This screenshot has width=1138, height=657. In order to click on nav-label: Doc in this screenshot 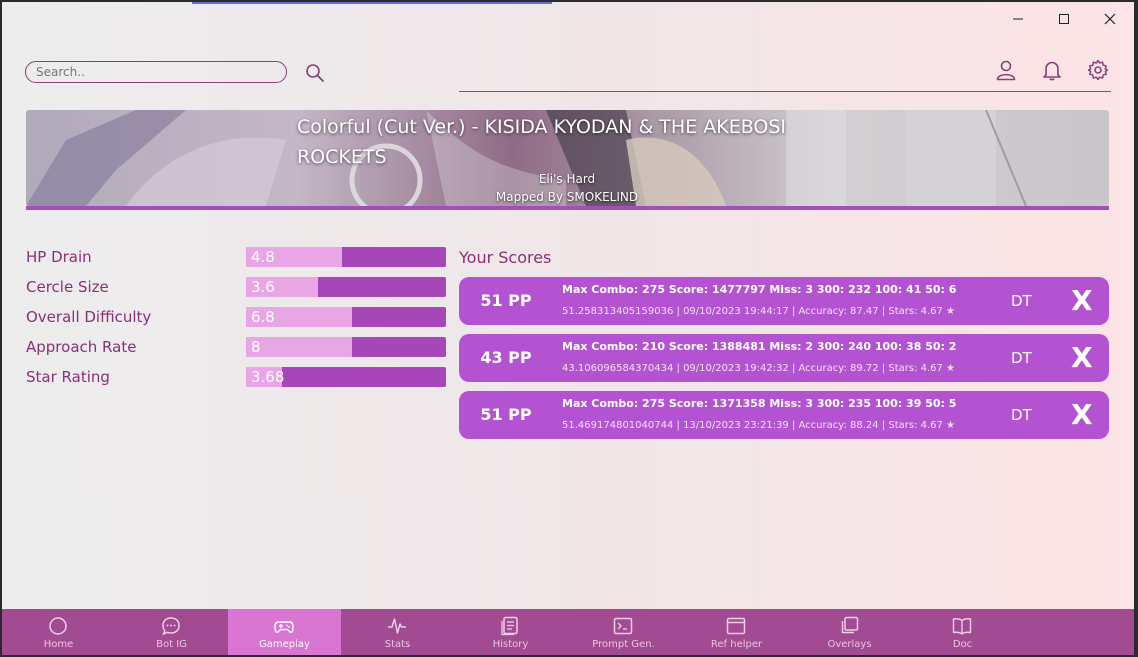, I will do `click(962, 644)`.